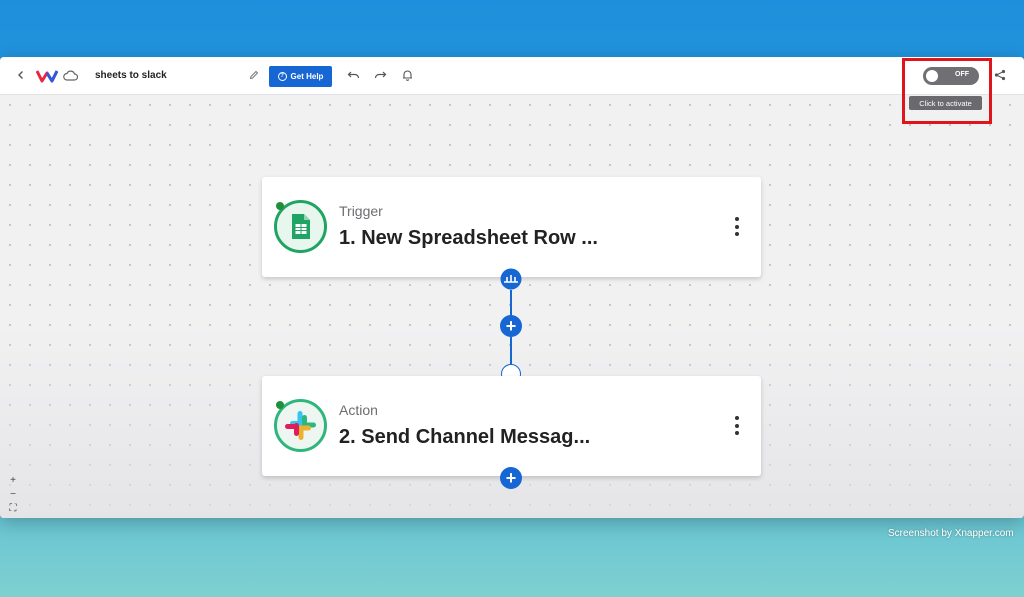  What do you see at coordinates (361, 211) in the screenshot?
I see `step-kind-label: Trigger` at bounding box center [361, 211].